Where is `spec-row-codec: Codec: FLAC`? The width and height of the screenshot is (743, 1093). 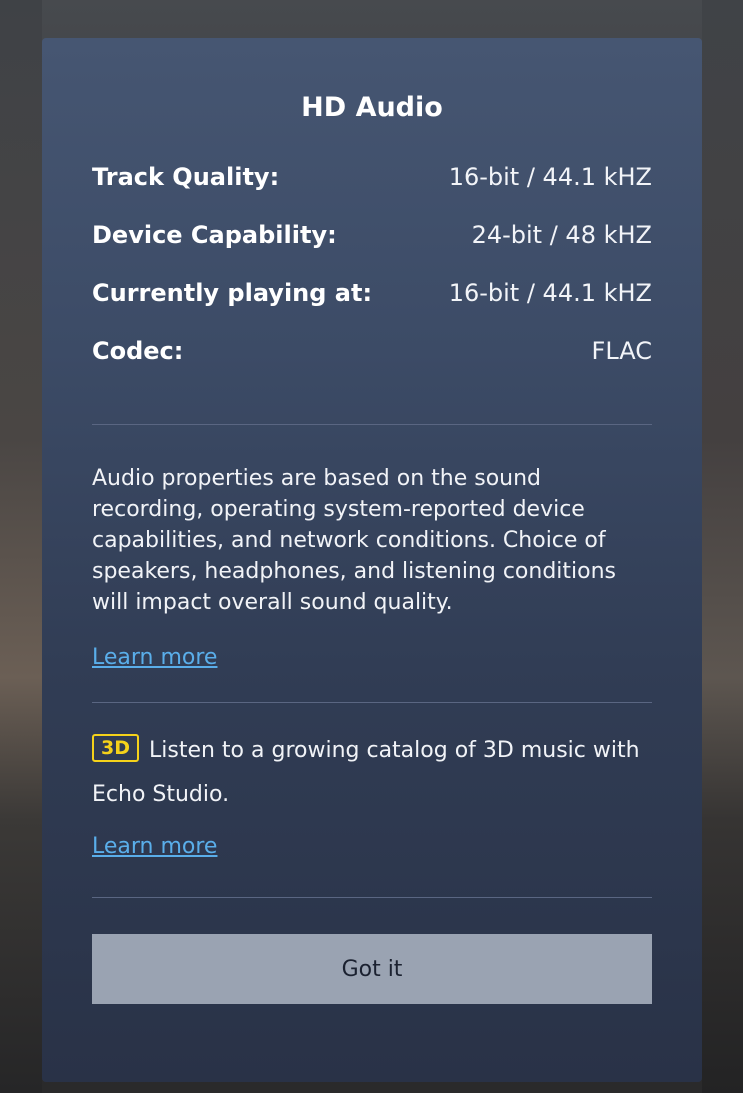
spec-row-codec: Codec: FLAC is located at coordinates (372, 351).